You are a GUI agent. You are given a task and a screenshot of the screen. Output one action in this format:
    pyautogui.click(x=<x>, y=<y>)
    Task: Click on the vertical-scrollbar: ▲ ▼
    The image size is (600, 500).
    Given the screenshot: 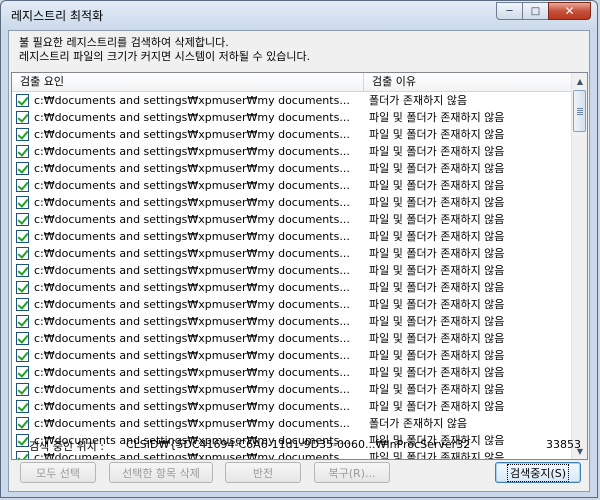 What is the action you would take?
    pyautogui.click(x=579, y=266)
    